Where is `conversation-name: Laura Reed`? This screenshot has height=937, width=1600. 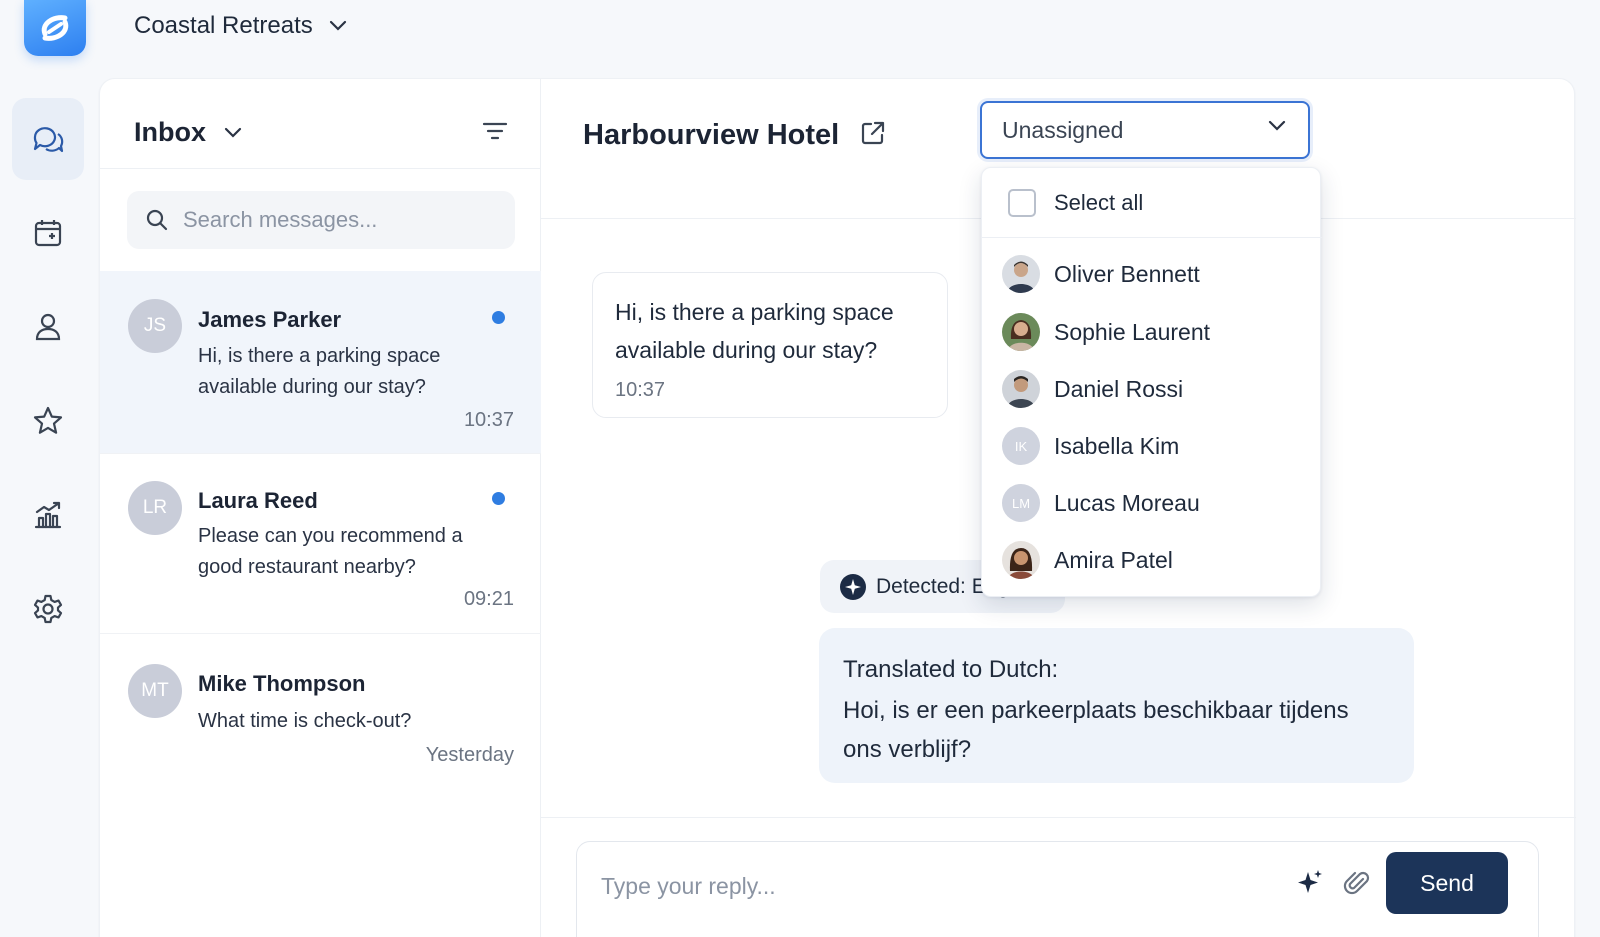
conversation-name: Laura Reed is located at coordinates (258, 500).